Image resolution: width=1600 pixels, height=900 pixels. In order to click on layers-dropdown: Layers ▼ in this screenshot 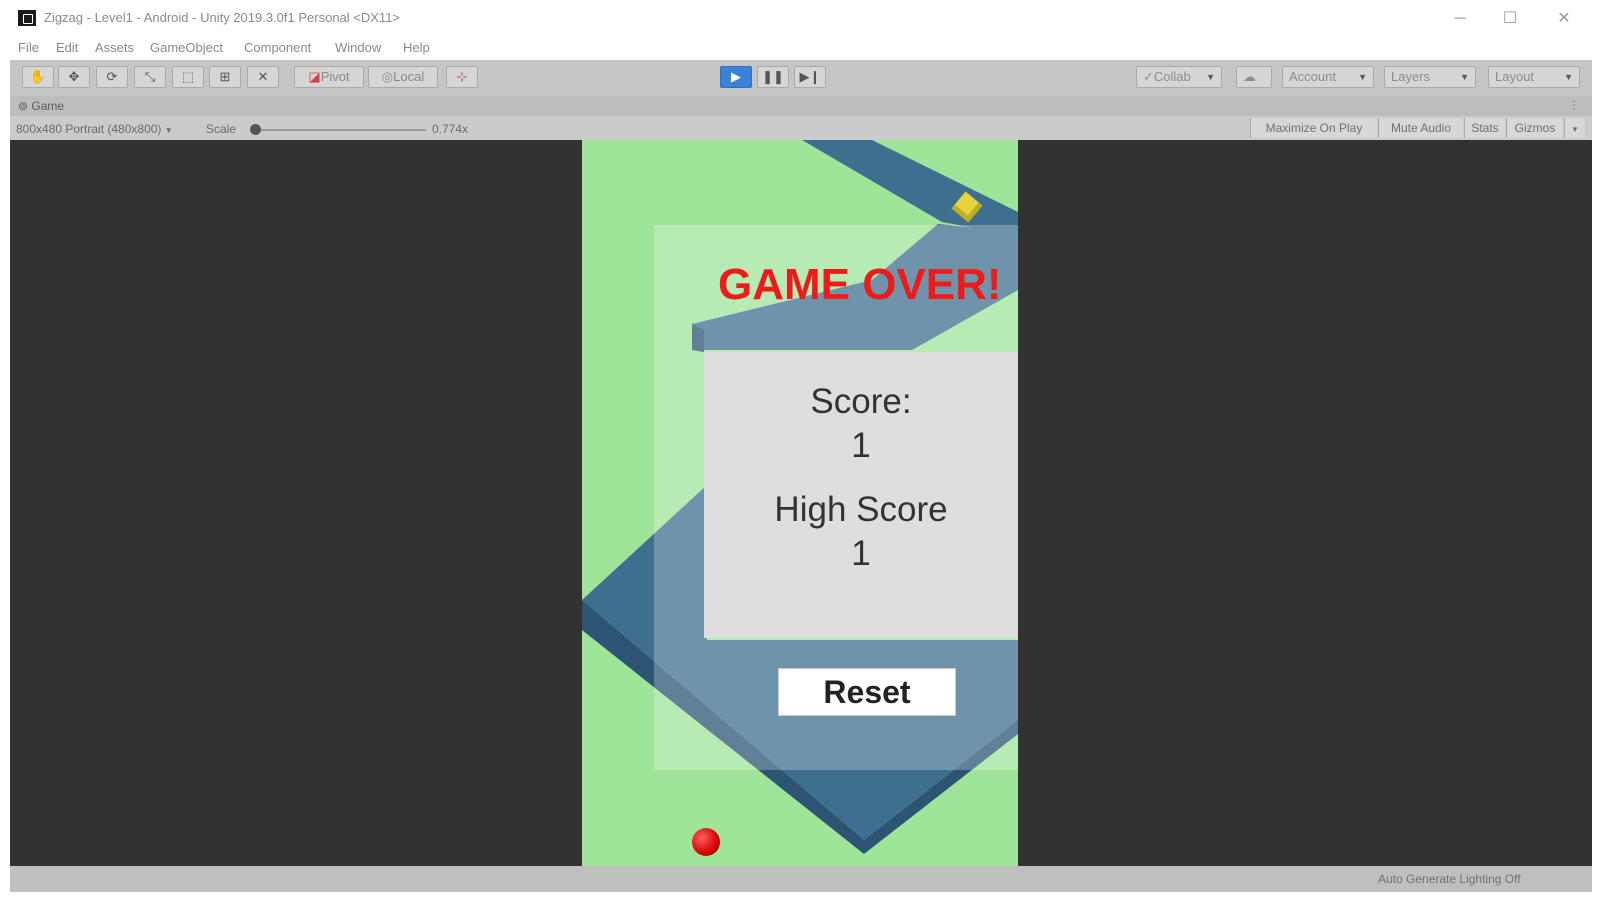, I will do `click(1430, 77)`.